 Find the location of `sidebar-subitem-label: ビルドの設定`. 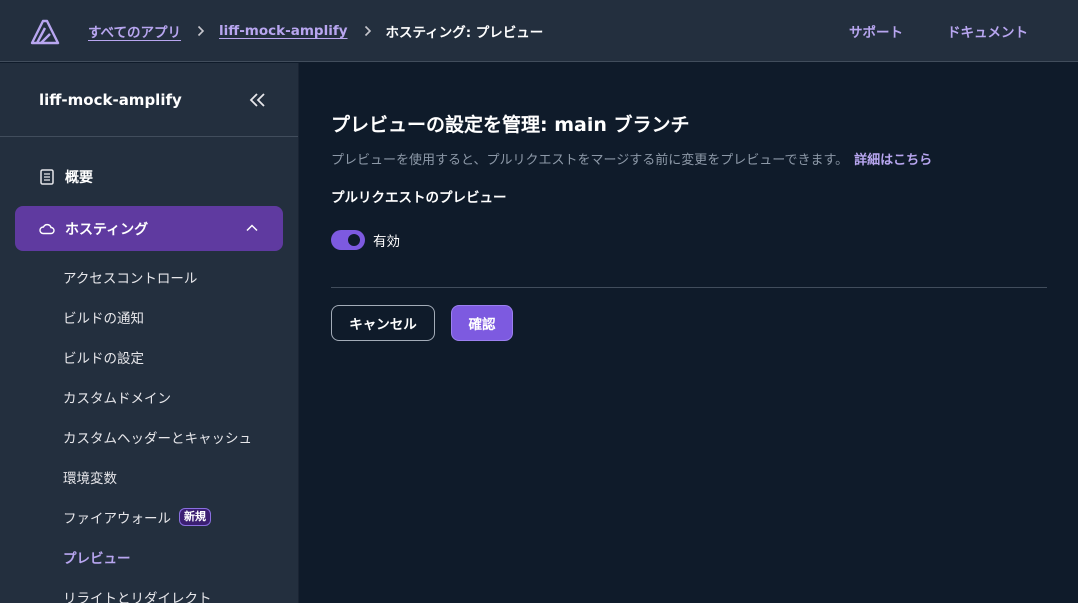

sidebar-subitem-label: ビルドの設定 is located at coordinates (103, 359).